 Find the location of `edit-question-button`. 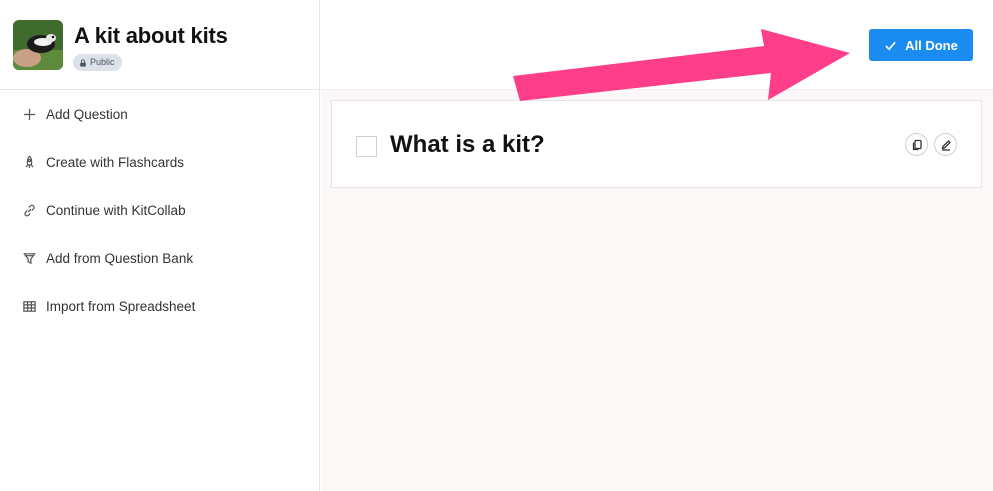

edit-question-button is located at coordinates (945, 144).